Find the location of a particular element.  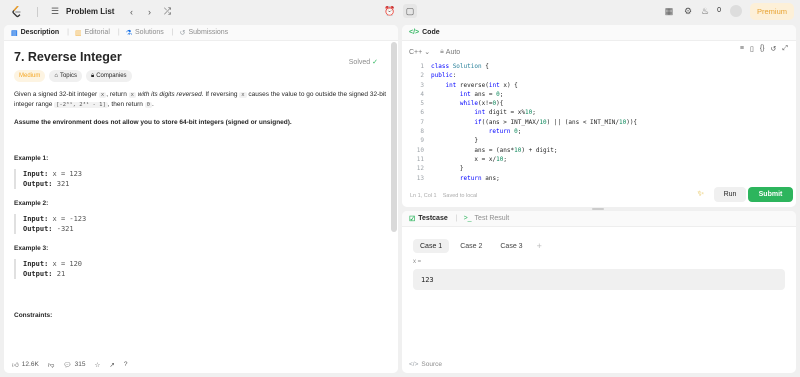

share-button: ↗ is located at coordinates (111, 365).